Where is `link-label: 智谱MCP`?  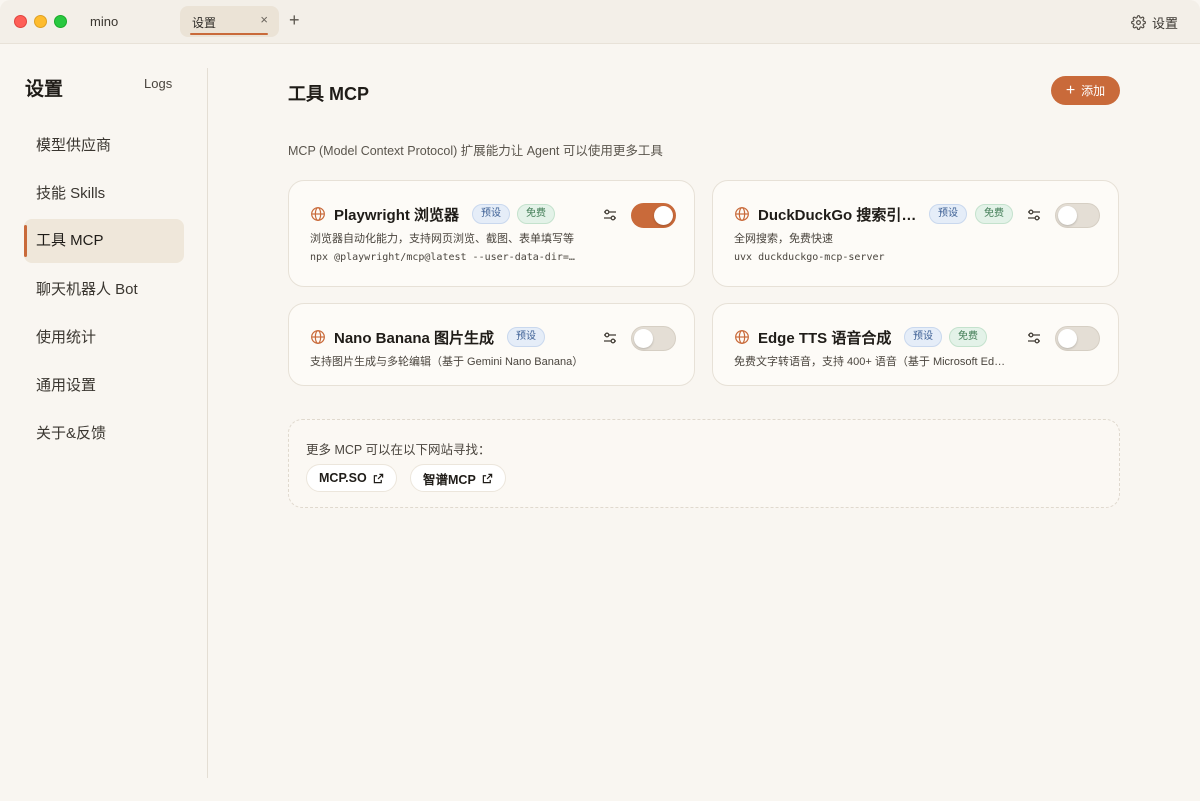
link-label: 智谱MCP is located at coordinates (449, 479).